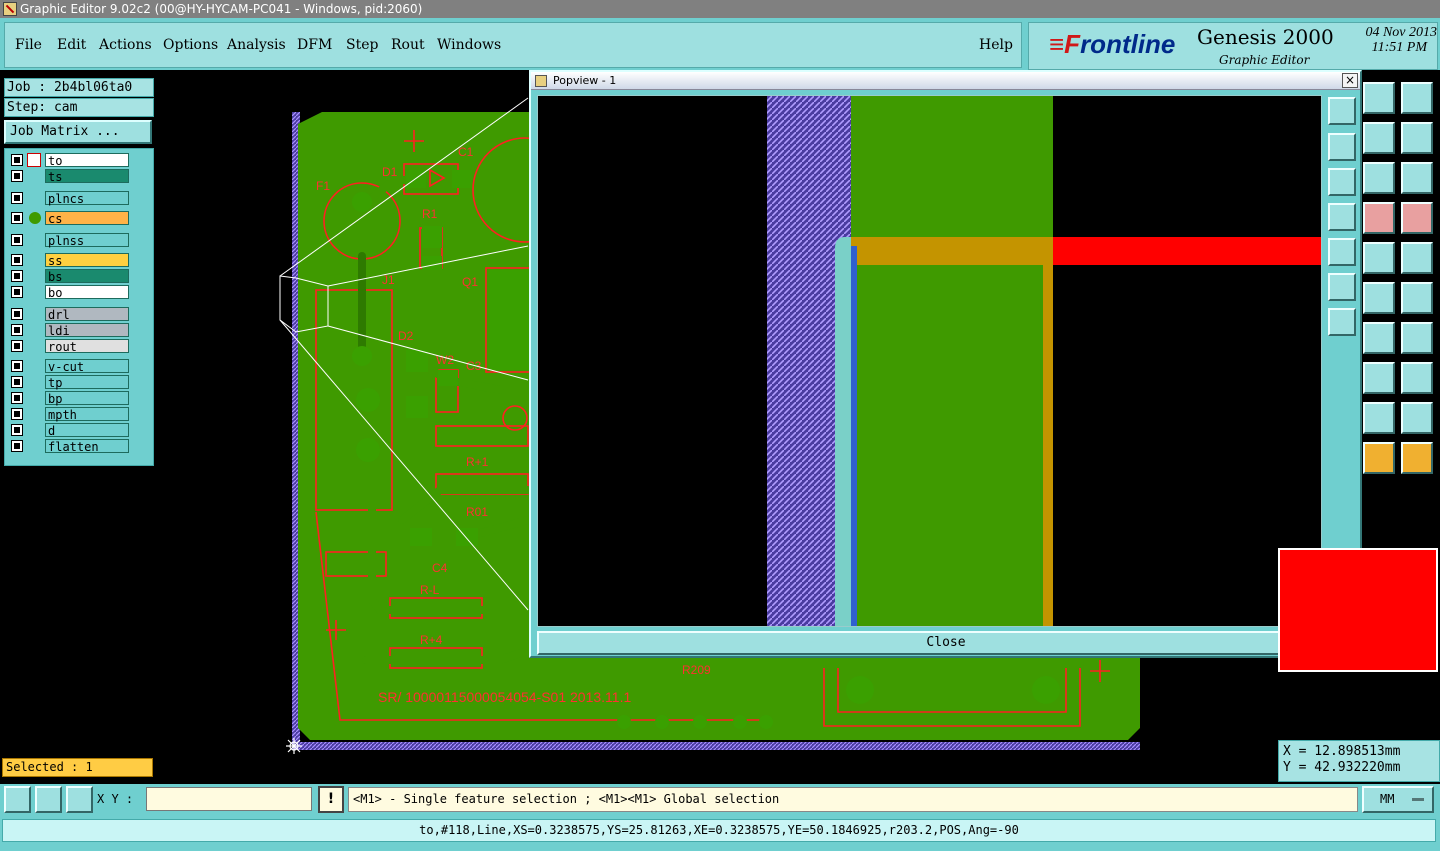 This screenshot has height=851, width=1440. I want to click on layer-row-cs: cs, so click(69, 218).